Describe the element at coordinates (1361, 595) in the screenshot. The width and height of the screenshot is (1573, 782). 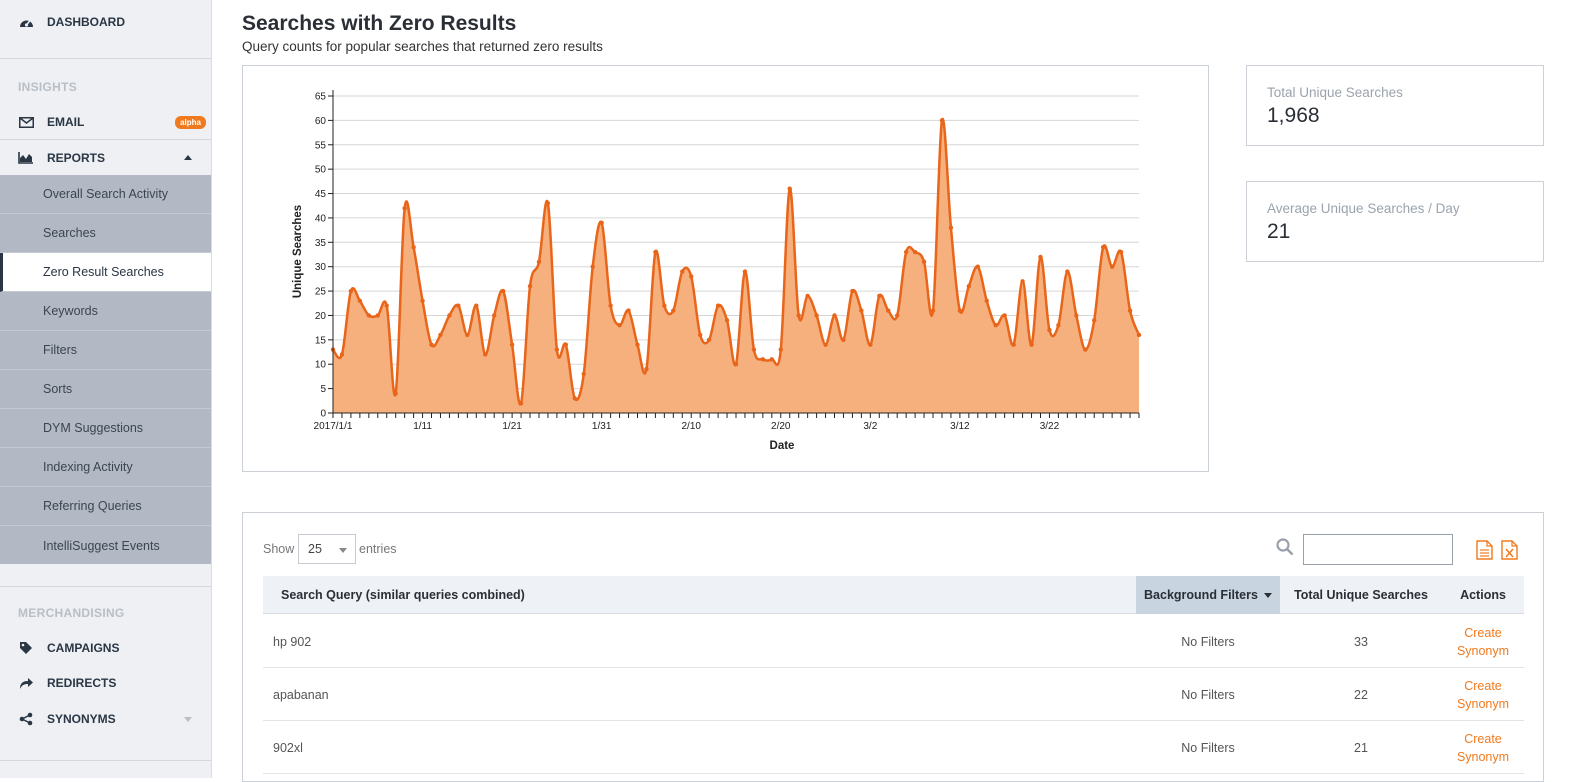
I see `column-header-total-unique-searches: Total Unique Searches` at that location.